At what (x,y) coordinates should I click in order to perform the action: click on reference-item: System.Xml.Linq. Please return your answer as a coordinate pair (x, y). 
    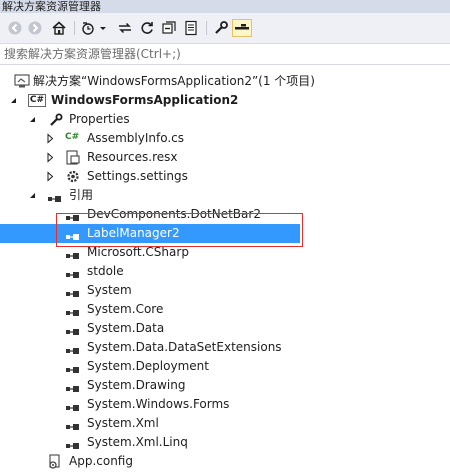
    Looking at the image, I should click on (225, 442).